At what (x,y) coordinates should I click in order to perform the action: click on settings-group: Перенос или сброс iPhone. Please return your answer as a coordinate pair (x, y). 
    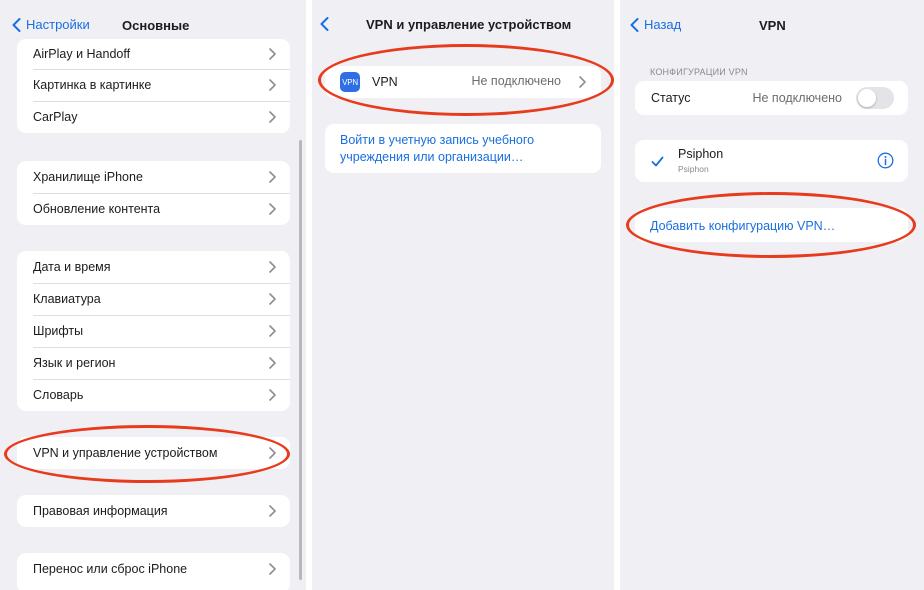
    Looking at the image, I should click on (153, 571).